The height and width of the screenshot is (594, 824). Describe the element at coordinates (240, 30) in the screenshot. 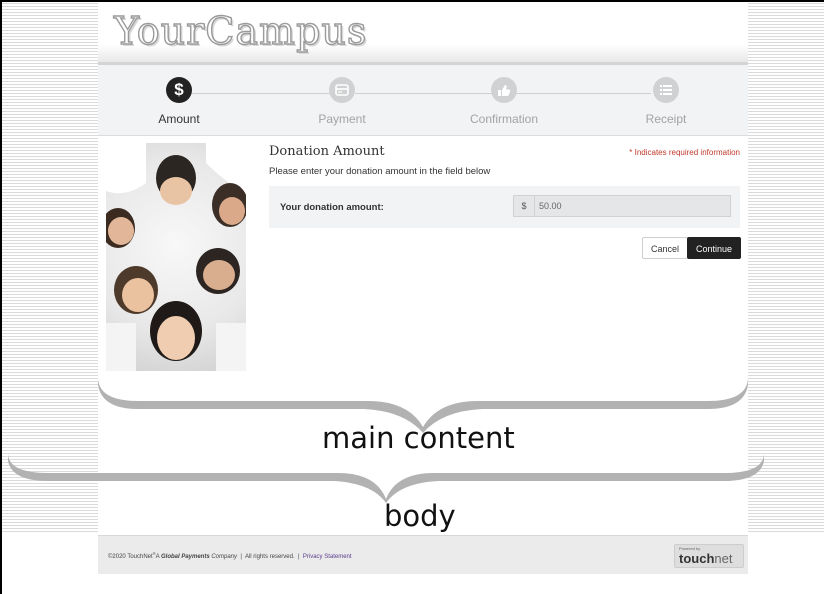

I see `logo: YourCampus` at that location.